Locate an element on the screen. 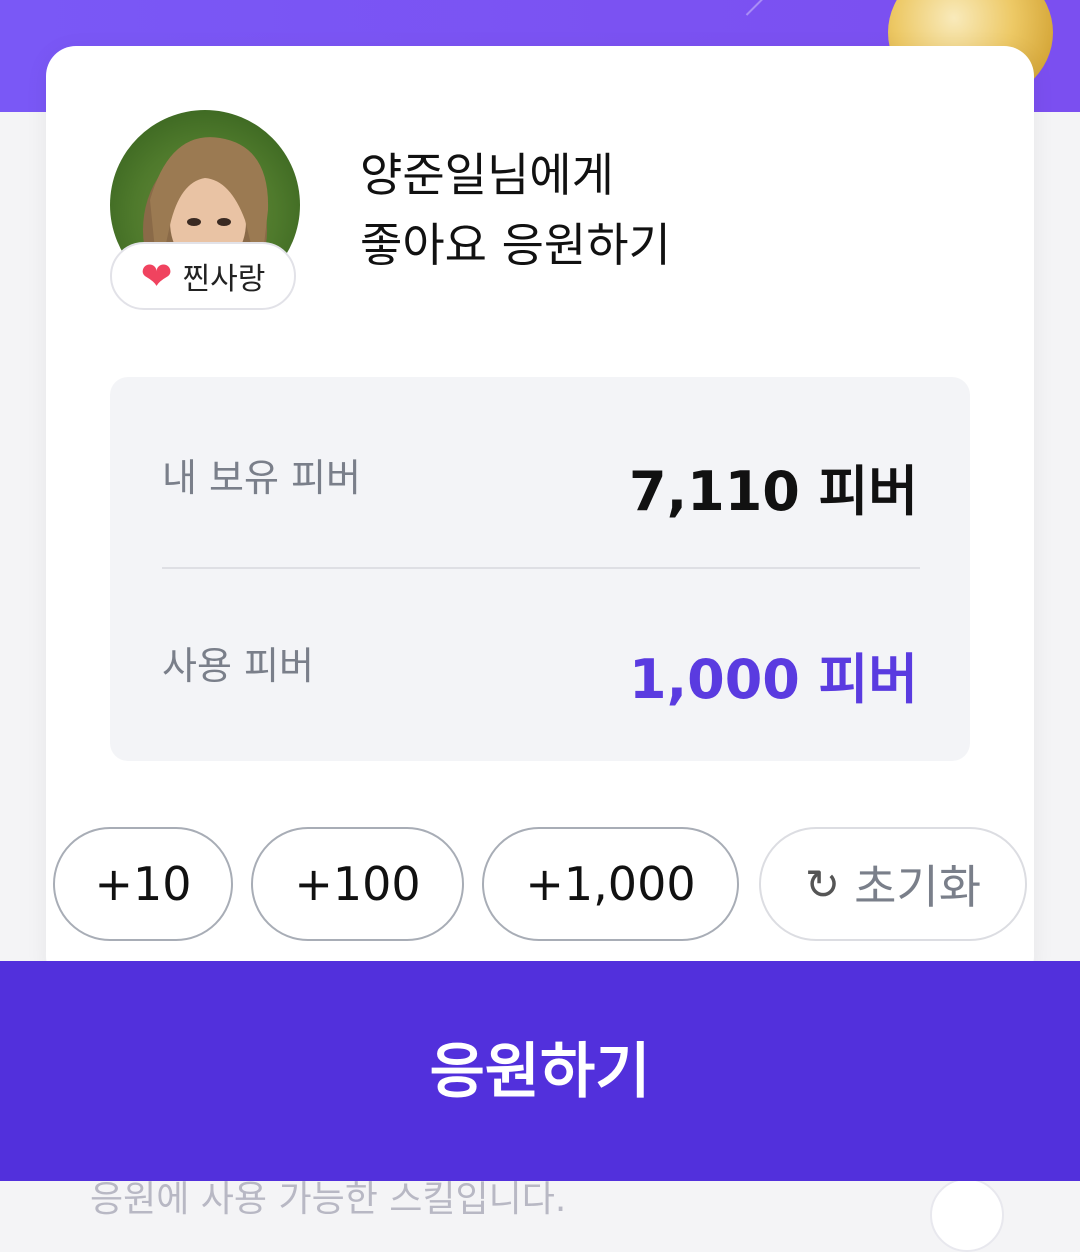  modal-title: 양준일님에게 좋아요 응원하기 is located at coordinates (515, 210).